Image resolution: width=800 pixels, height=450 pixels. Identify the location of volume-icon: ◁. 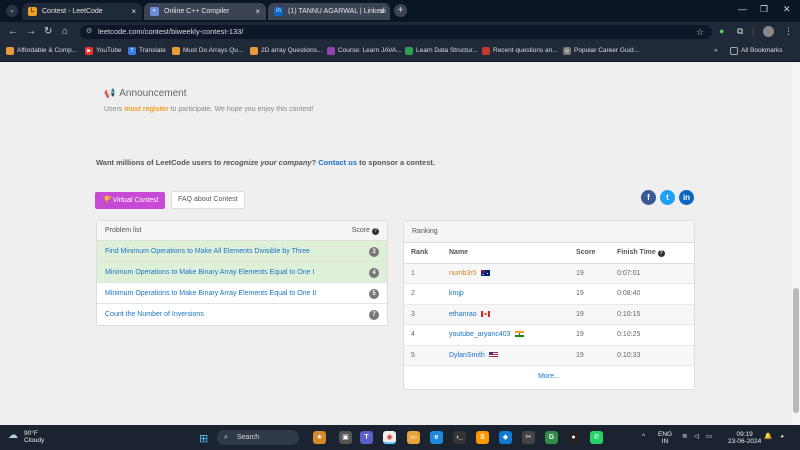
(696, 436).